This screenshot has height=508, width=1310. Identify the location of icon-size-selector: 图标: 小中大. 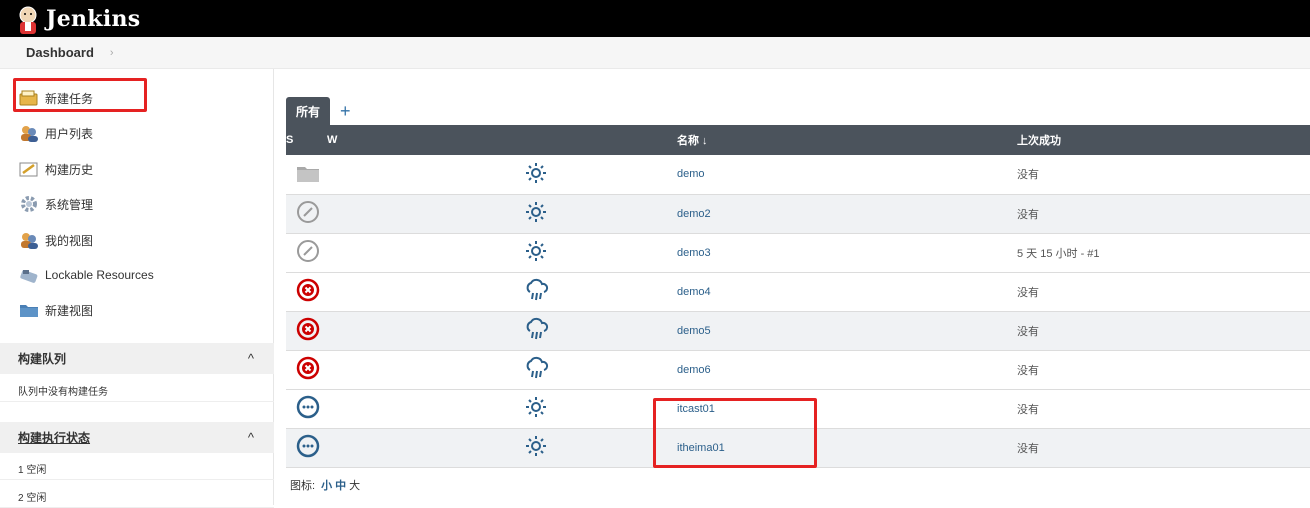
(325, 485).